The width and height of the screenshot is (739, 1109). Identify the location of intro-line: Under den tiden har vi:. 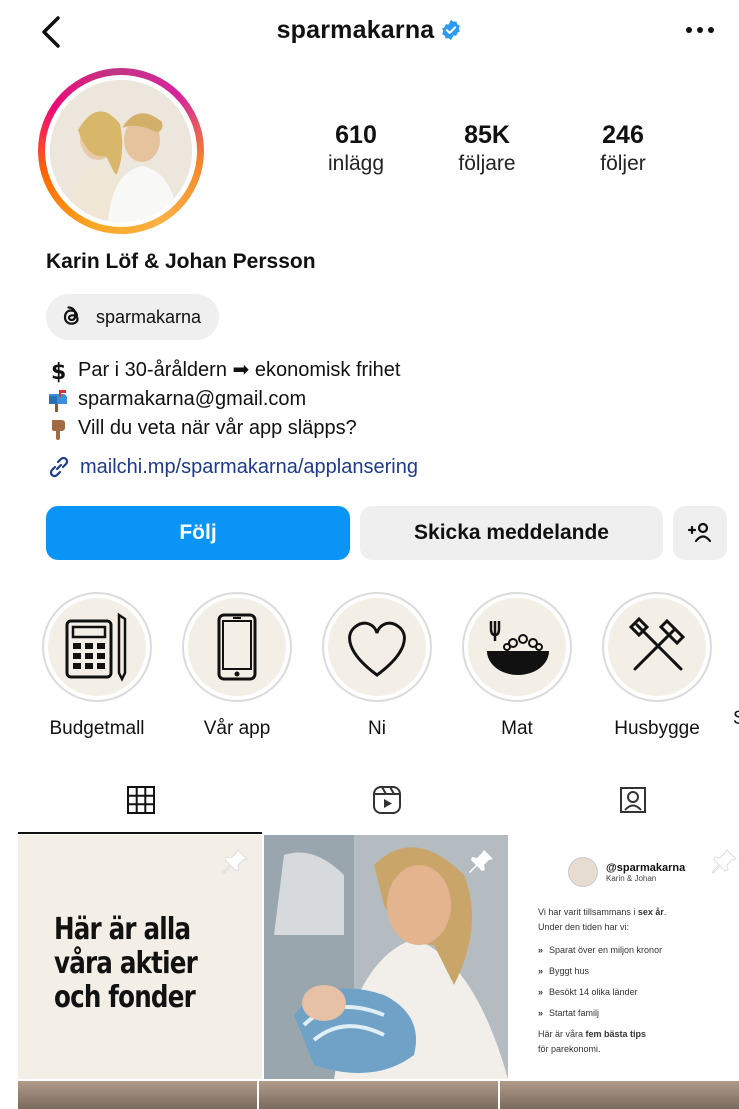
(584, 927).